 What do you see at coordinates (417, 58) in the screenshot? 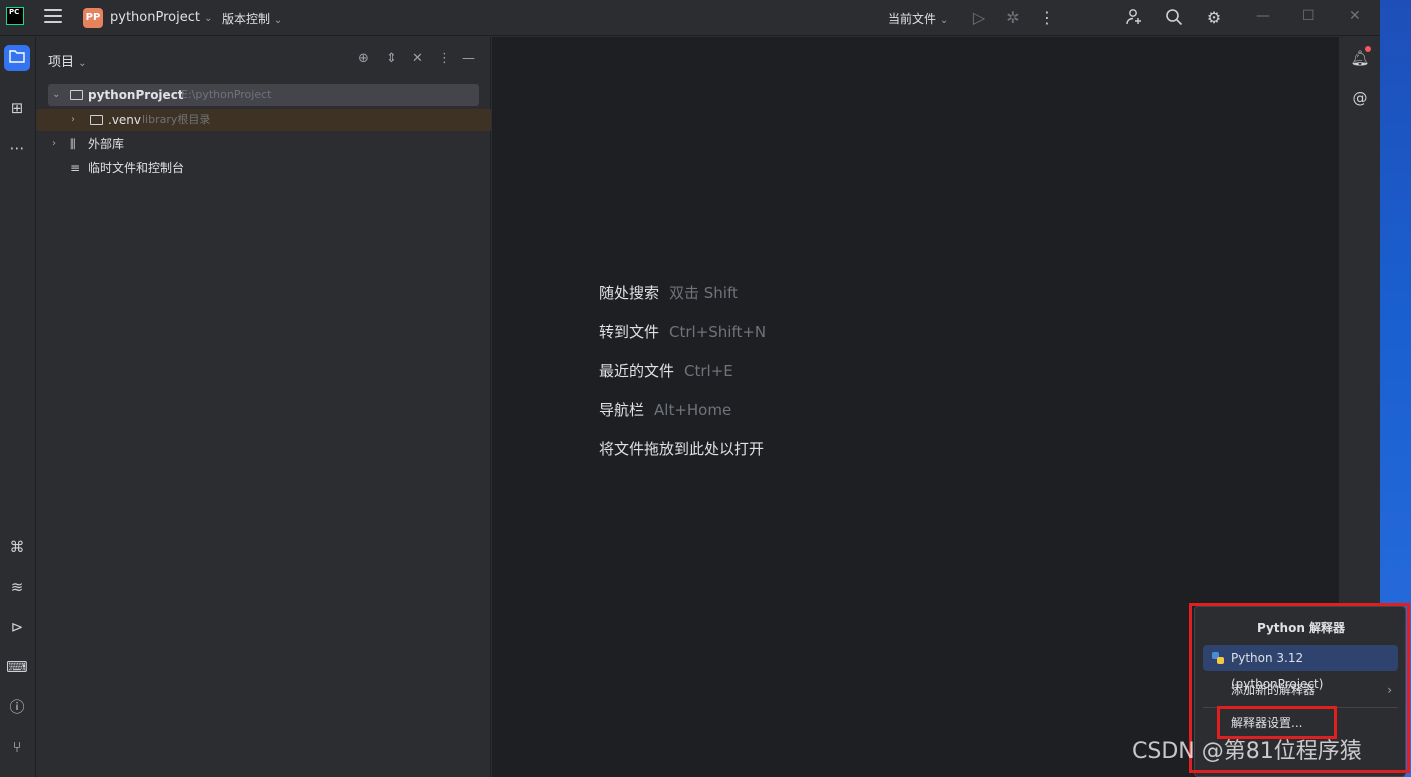
I see `collapse-all-icon: ✕` at bounding box center [417, 58].